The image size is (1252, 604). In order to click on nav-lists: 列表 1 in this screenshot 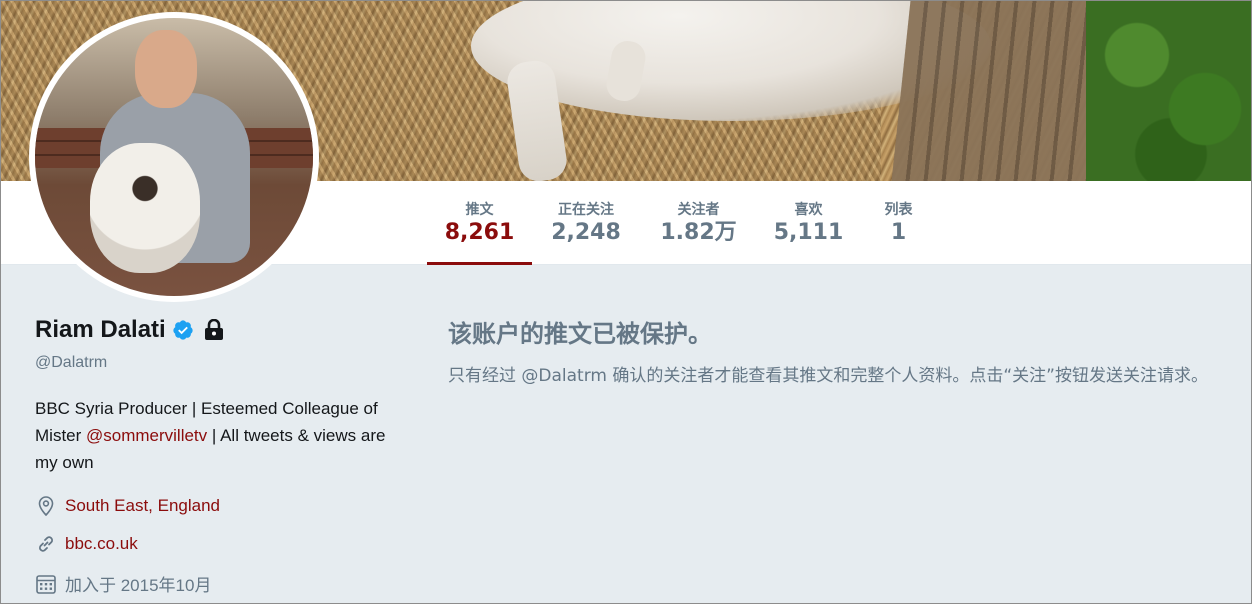, I will do `click(898, 223)`.